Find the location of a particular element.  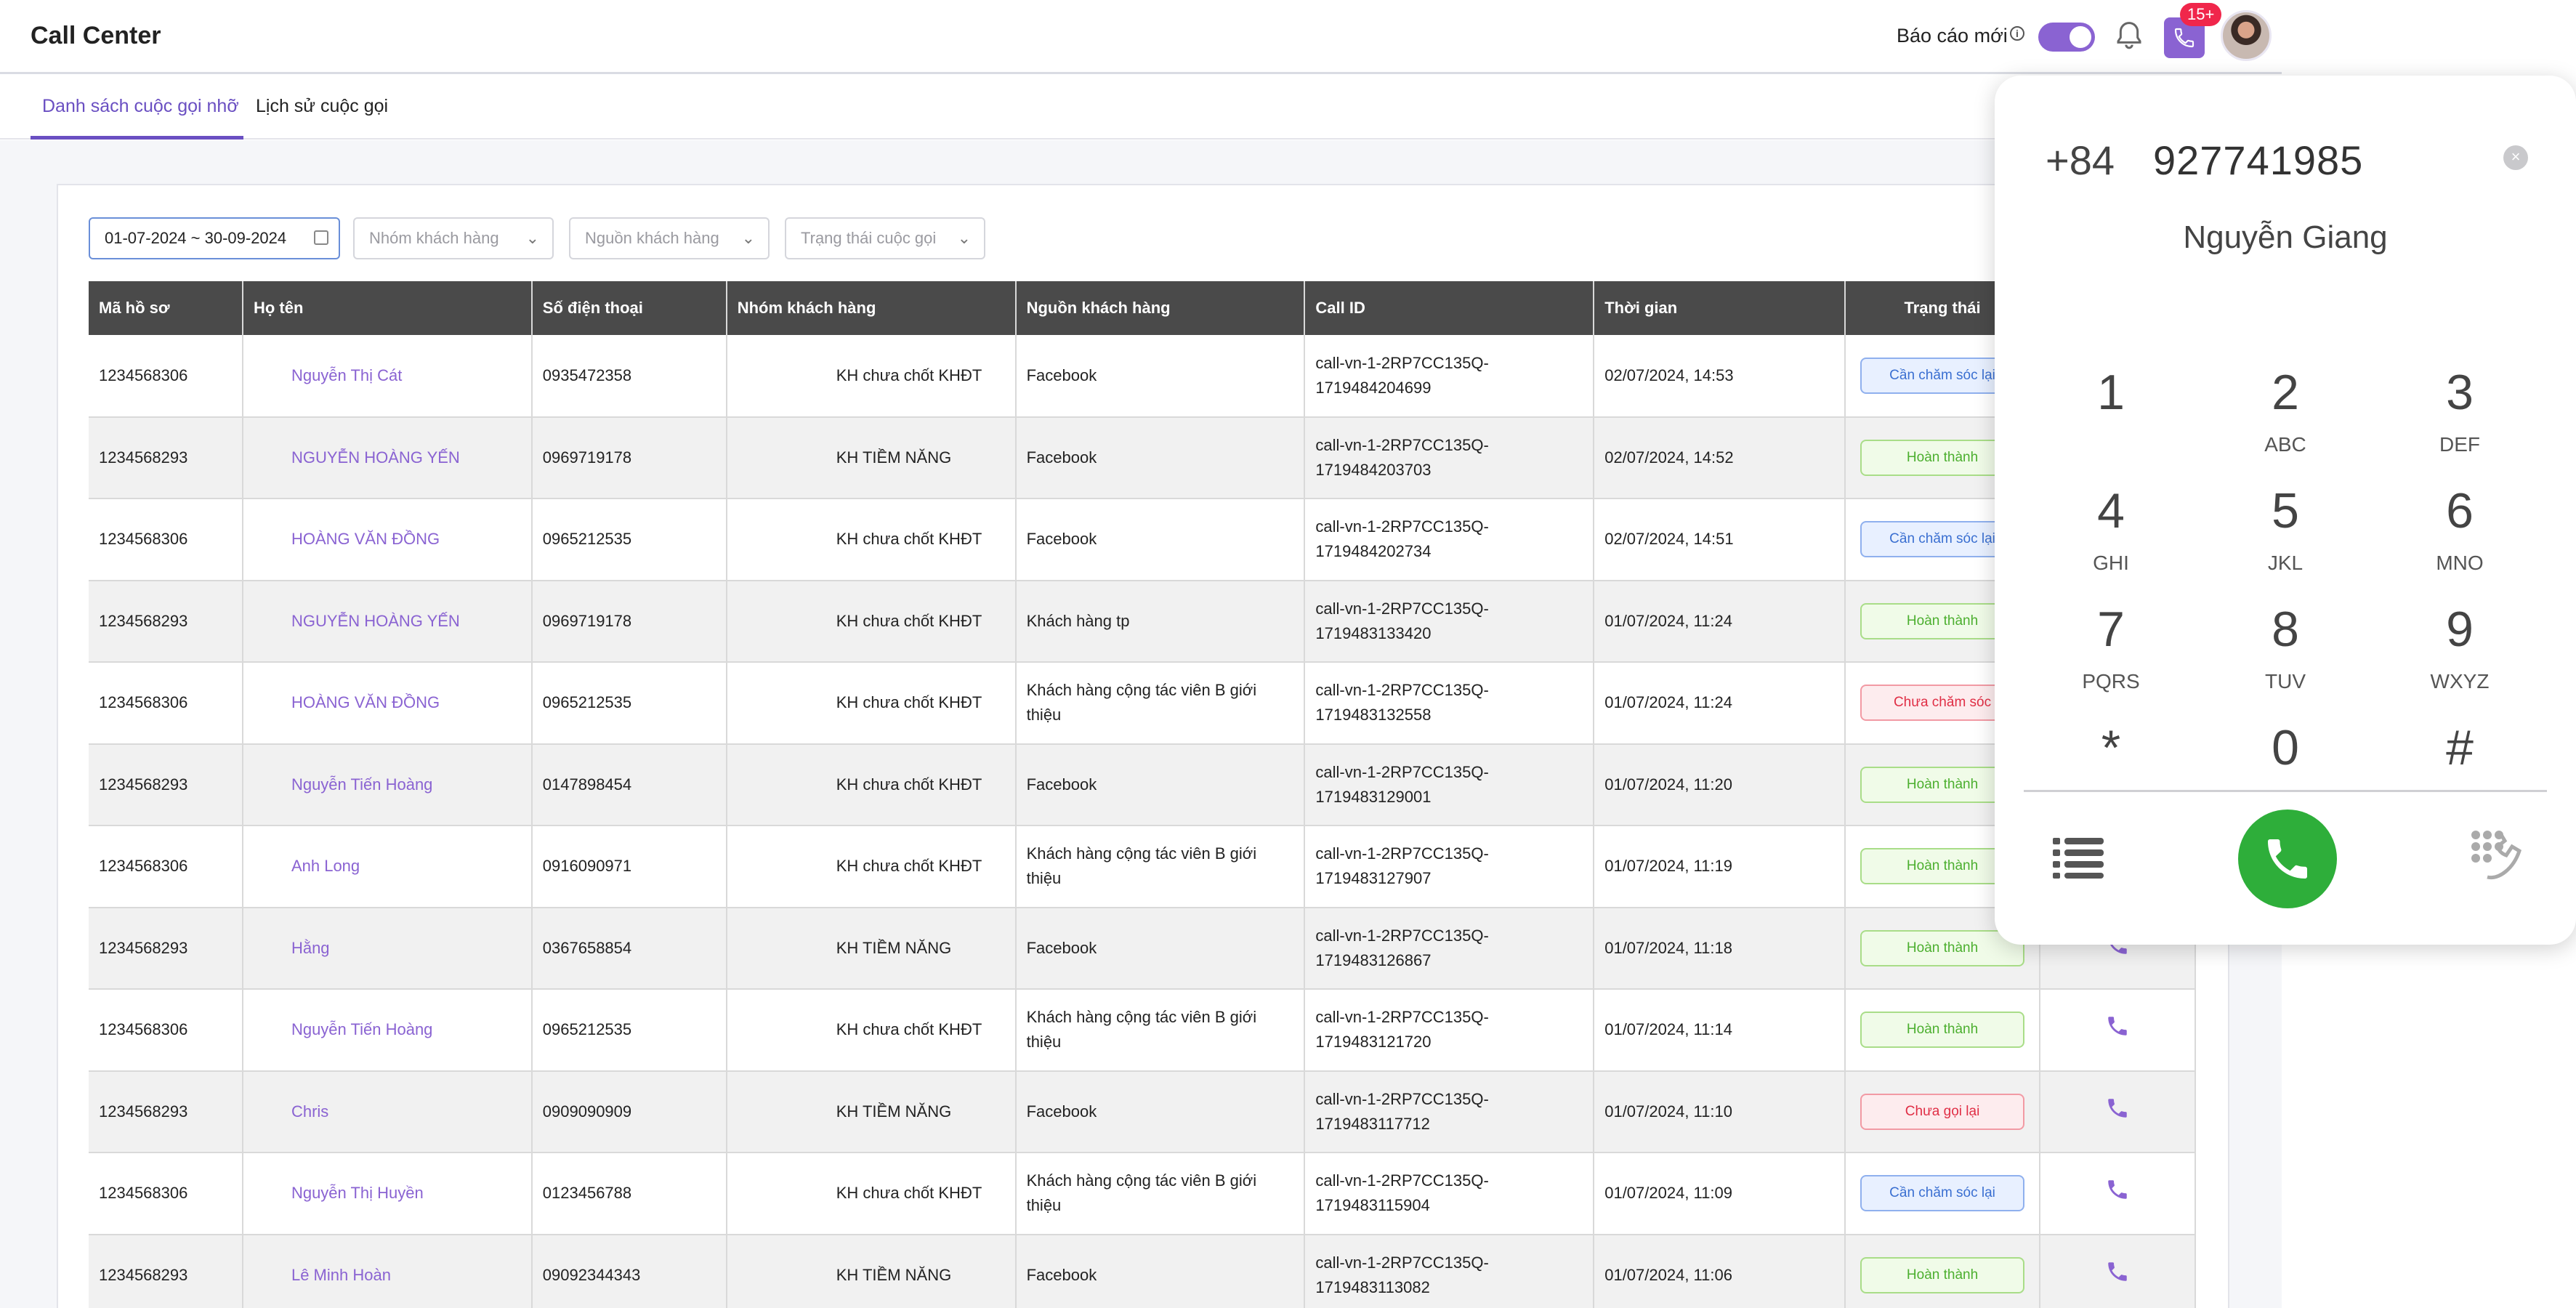

keypad-key-hash: # is located at coordinates (2460, 753).